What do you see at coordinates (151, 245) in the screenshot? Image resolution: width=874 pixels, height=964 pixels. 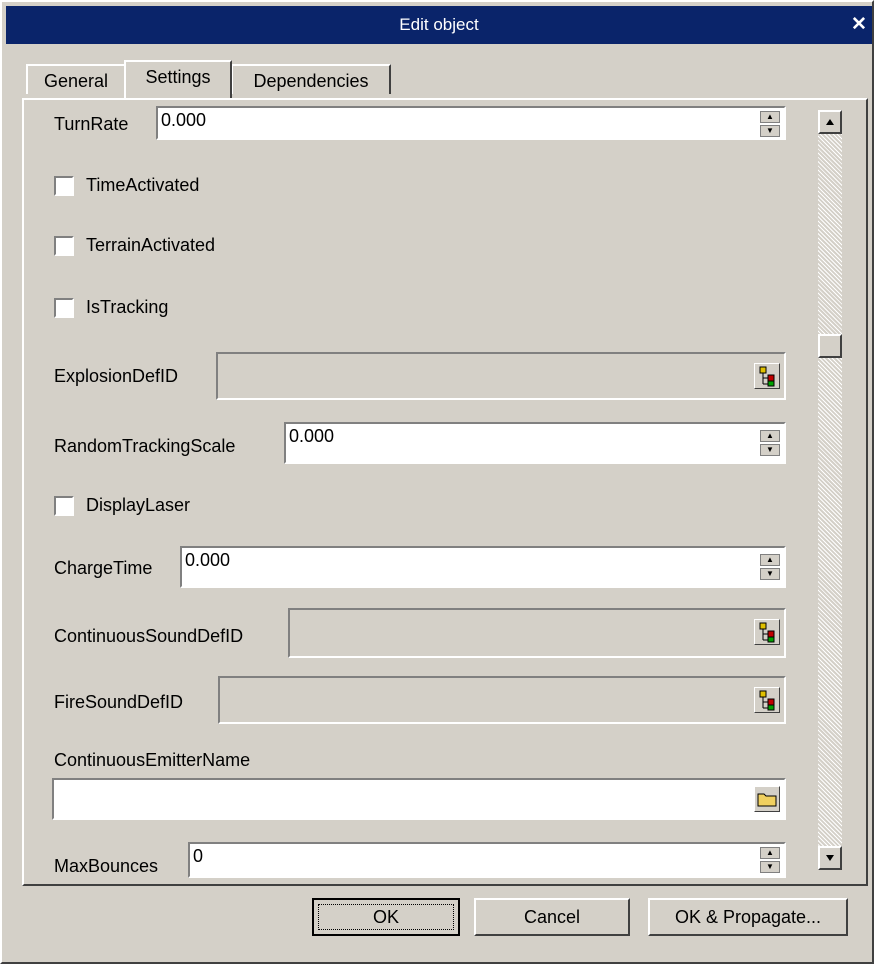 I see `terrain-activated-label: TerrainActivated` at bounding box center [151, 245].